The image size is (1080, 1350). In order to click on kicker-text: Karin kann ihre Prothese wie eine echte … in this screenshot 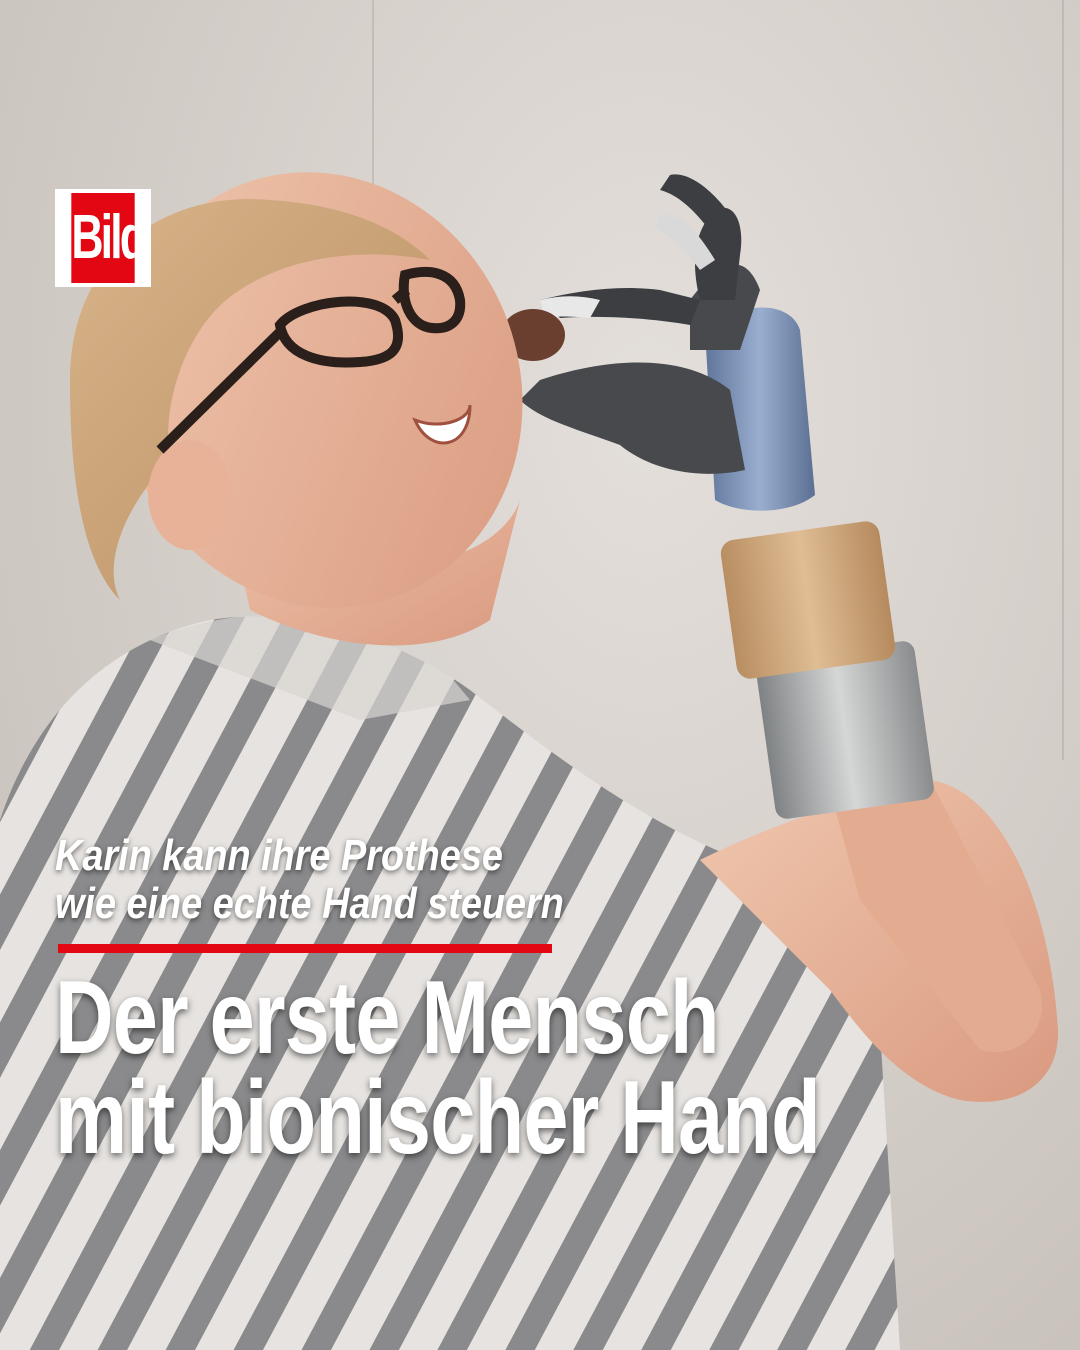, I will do `click(356, 880)`.